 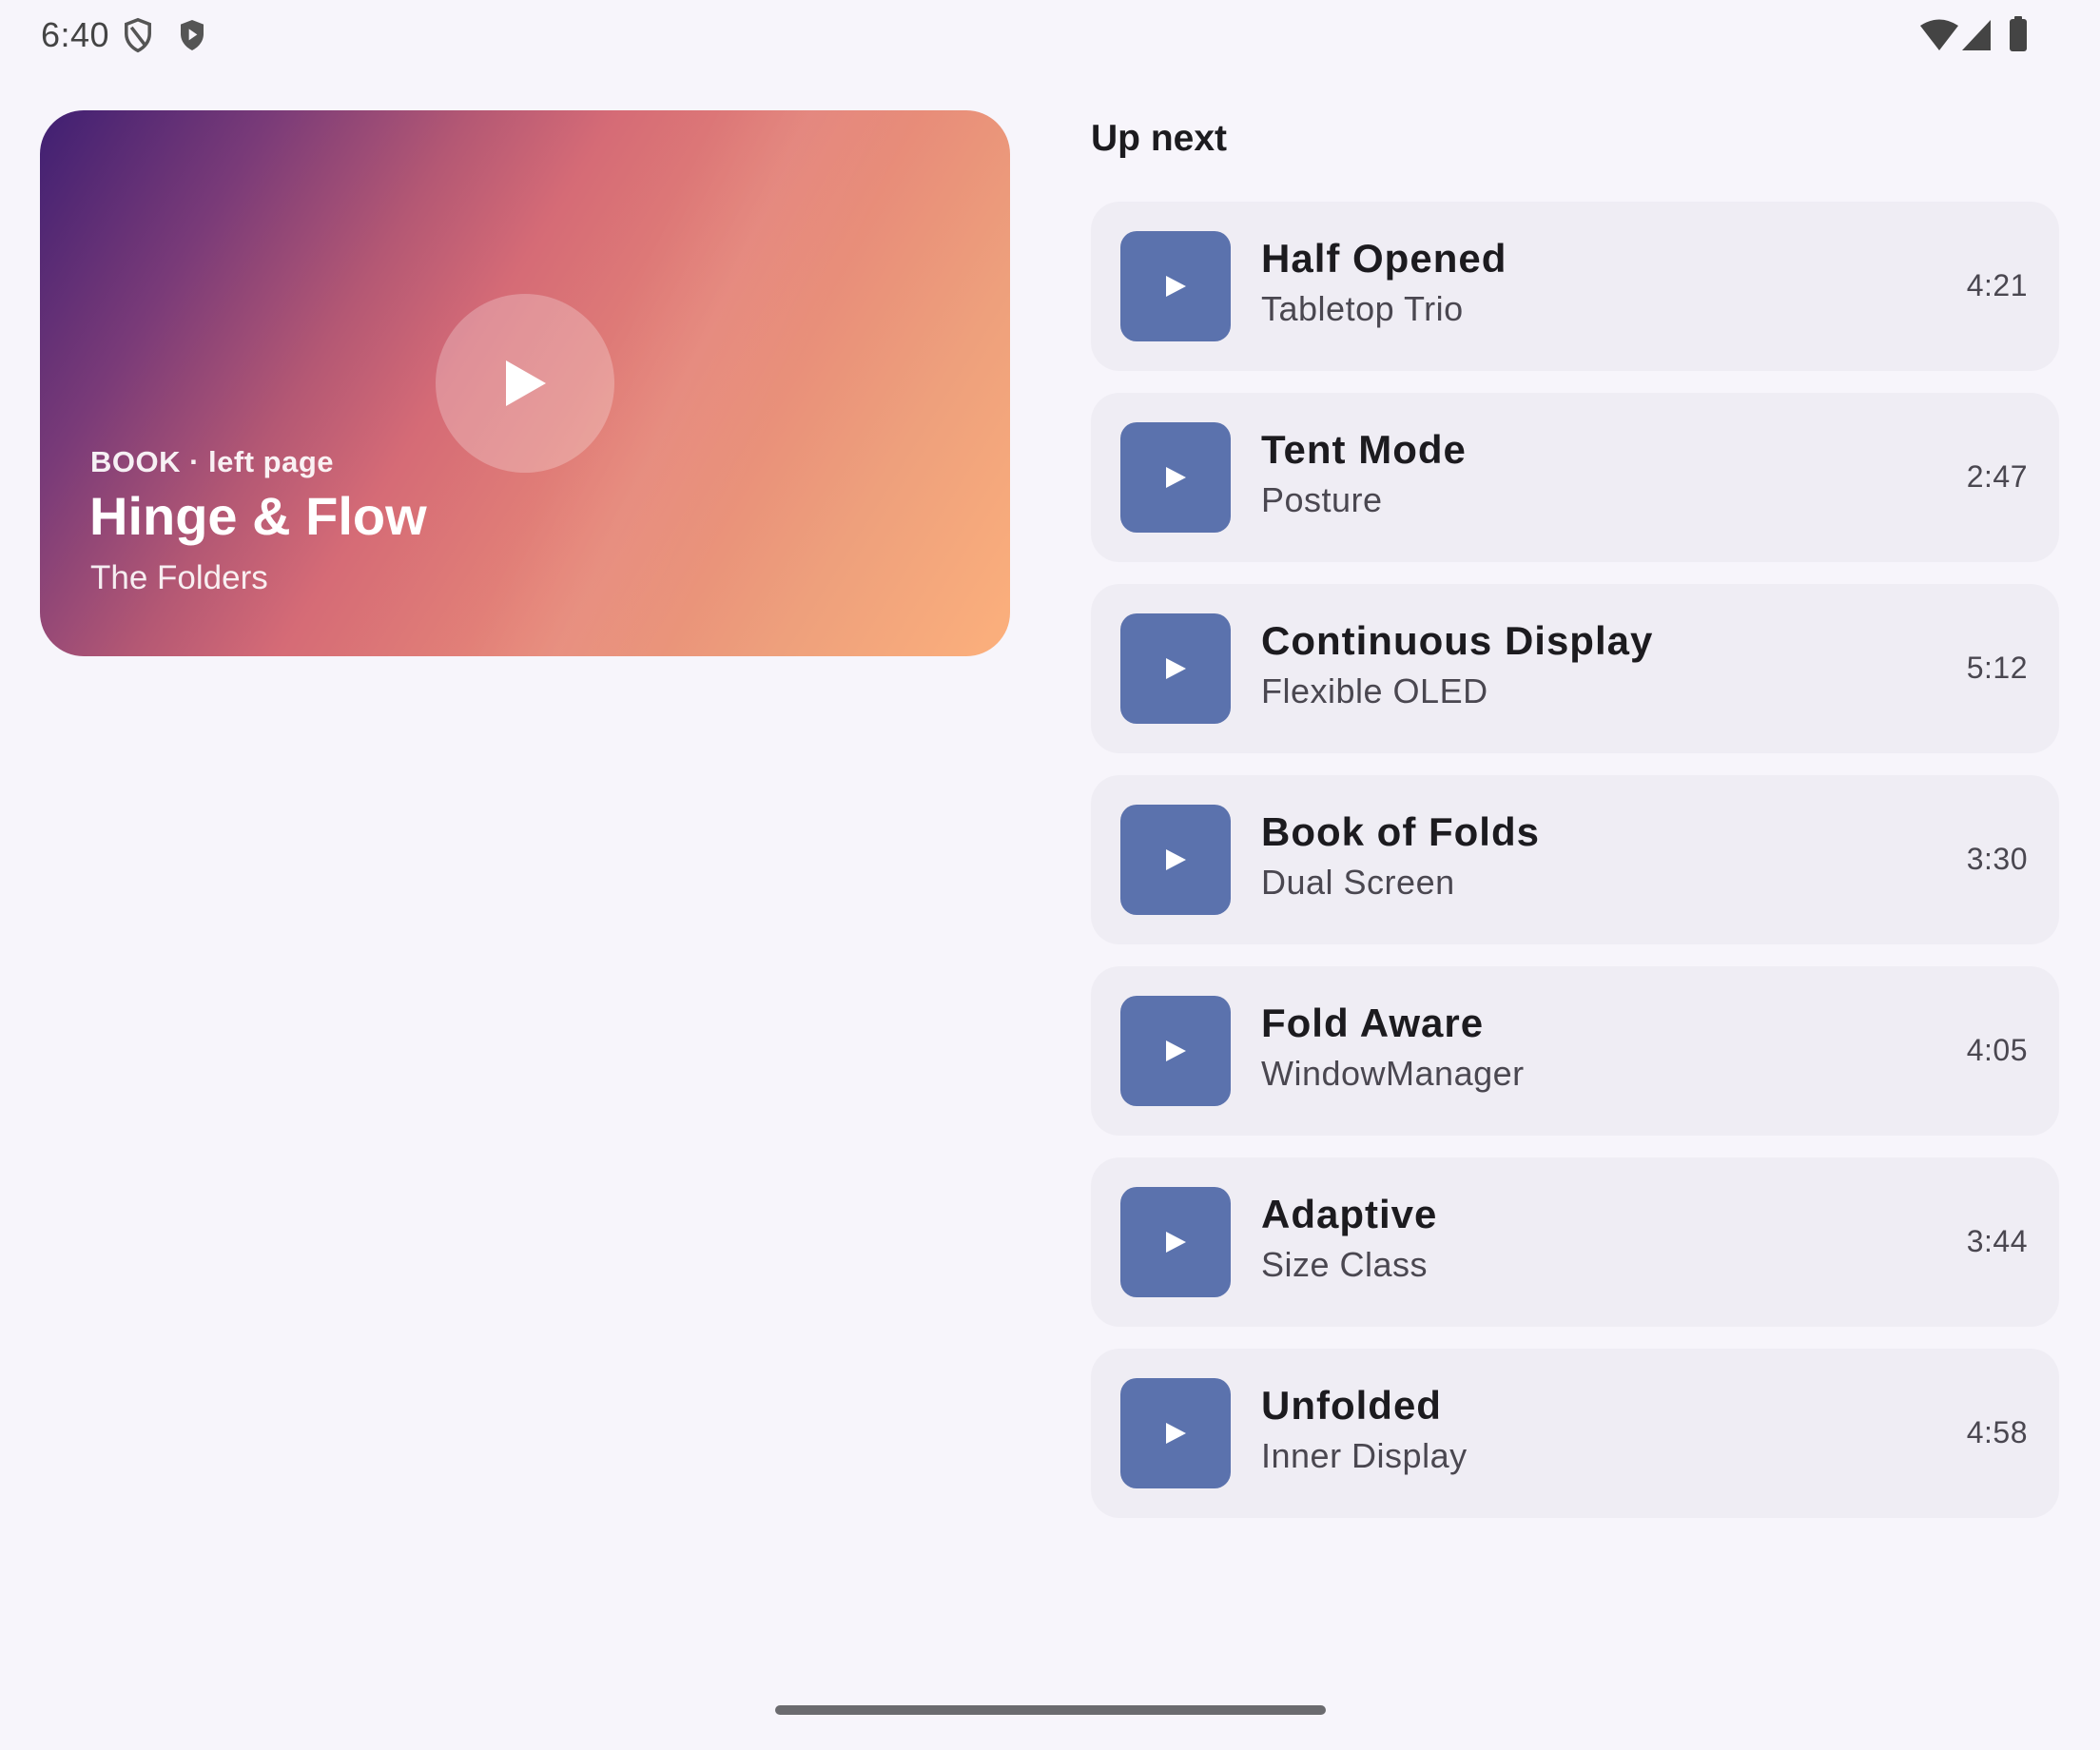 What do you see at coordinates (212, 461) in the screenshot?
I see `hero-eyebrow: BOOK · left page` at bounding box center [212, 461].